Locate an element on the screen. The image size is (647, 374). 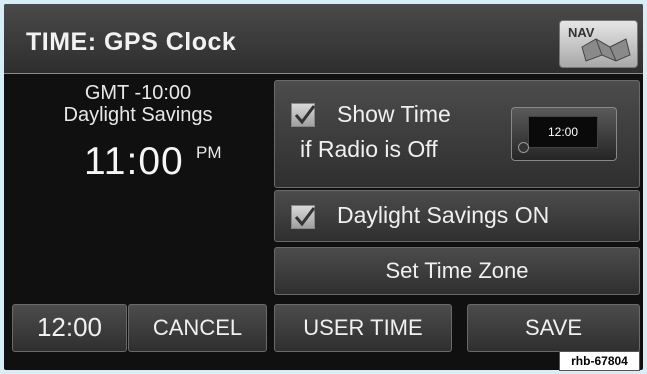
save-label: SAVE is located at coordinates (553, 327).